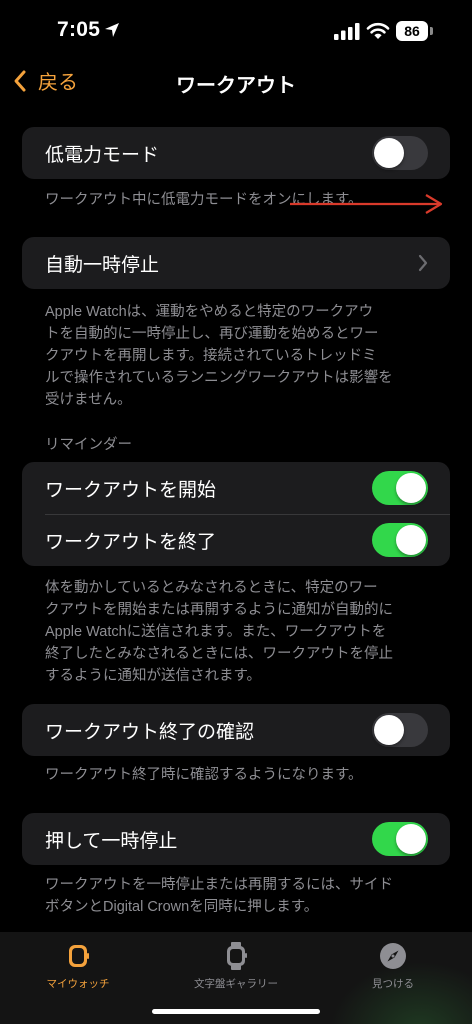  Describe the element at coordinates (209, 312) in the screenshot. I see `footer-line: Apple Watchは、運動をやめると特定のワークアウ` at that location.